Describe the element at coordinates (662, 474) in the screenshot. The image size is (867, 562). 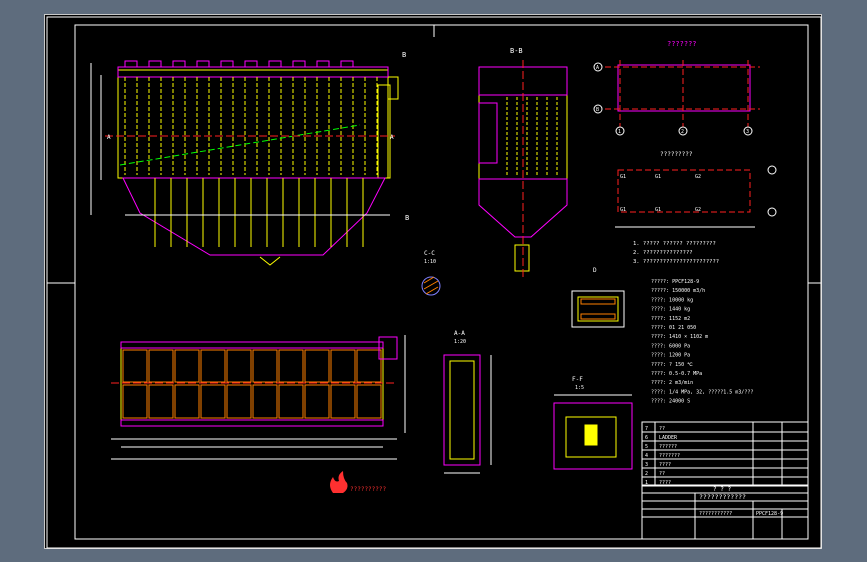
I see `part-name: ??` at that location.